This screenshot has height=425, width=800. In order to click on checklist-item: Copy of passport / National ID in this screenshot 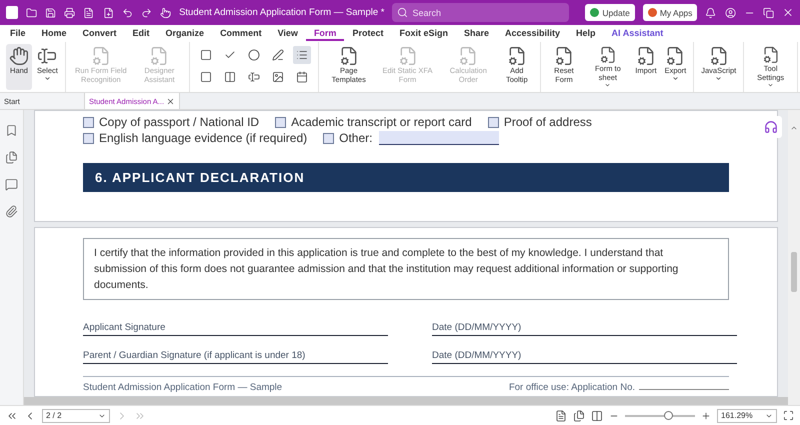, I will do `click(171, 122)`.